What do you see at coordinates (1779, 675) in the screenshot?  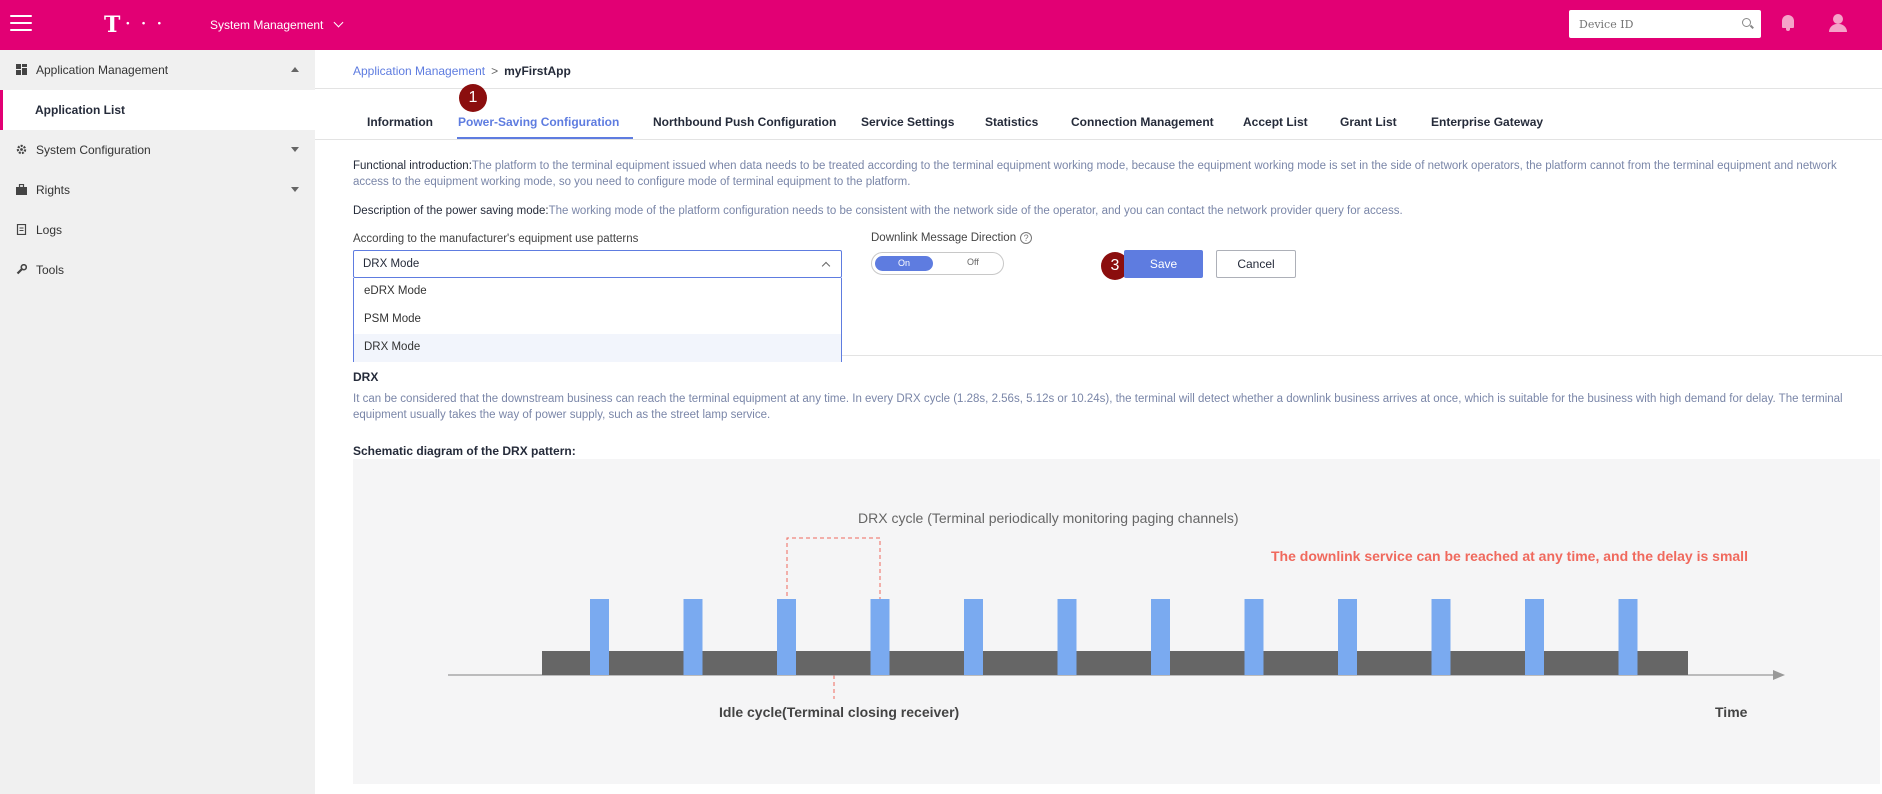 I see `time-axis-arrow-icon` at bounding box center [1779, 675].